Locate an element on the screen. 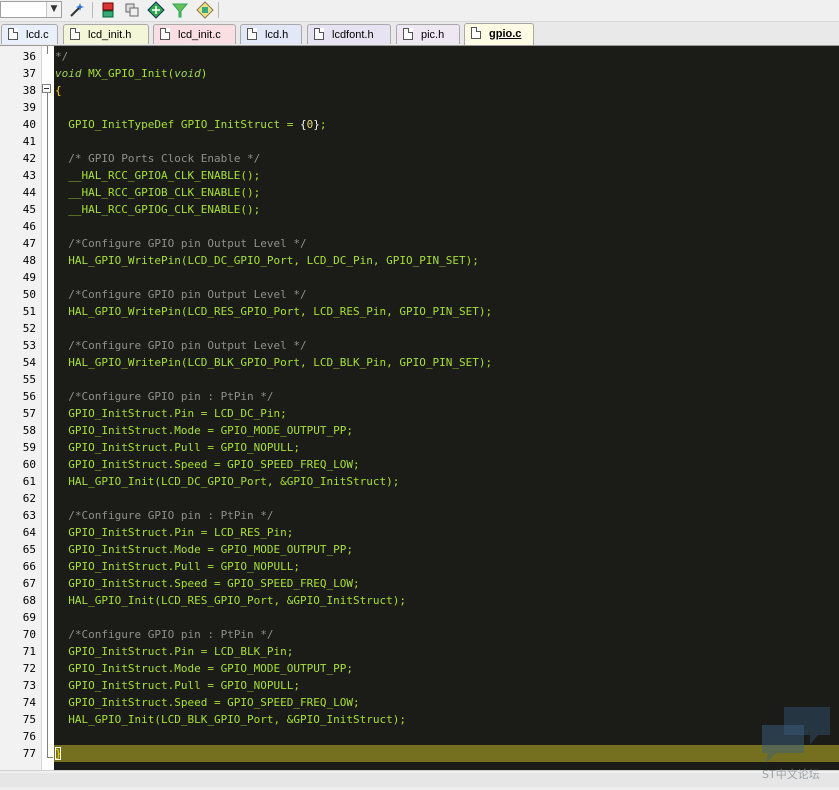 Image resolution: width=839 pixels, height=790 pixels. code-line: 37 void MX_GPIO_Init(void) is located at coordinates (419, 73).